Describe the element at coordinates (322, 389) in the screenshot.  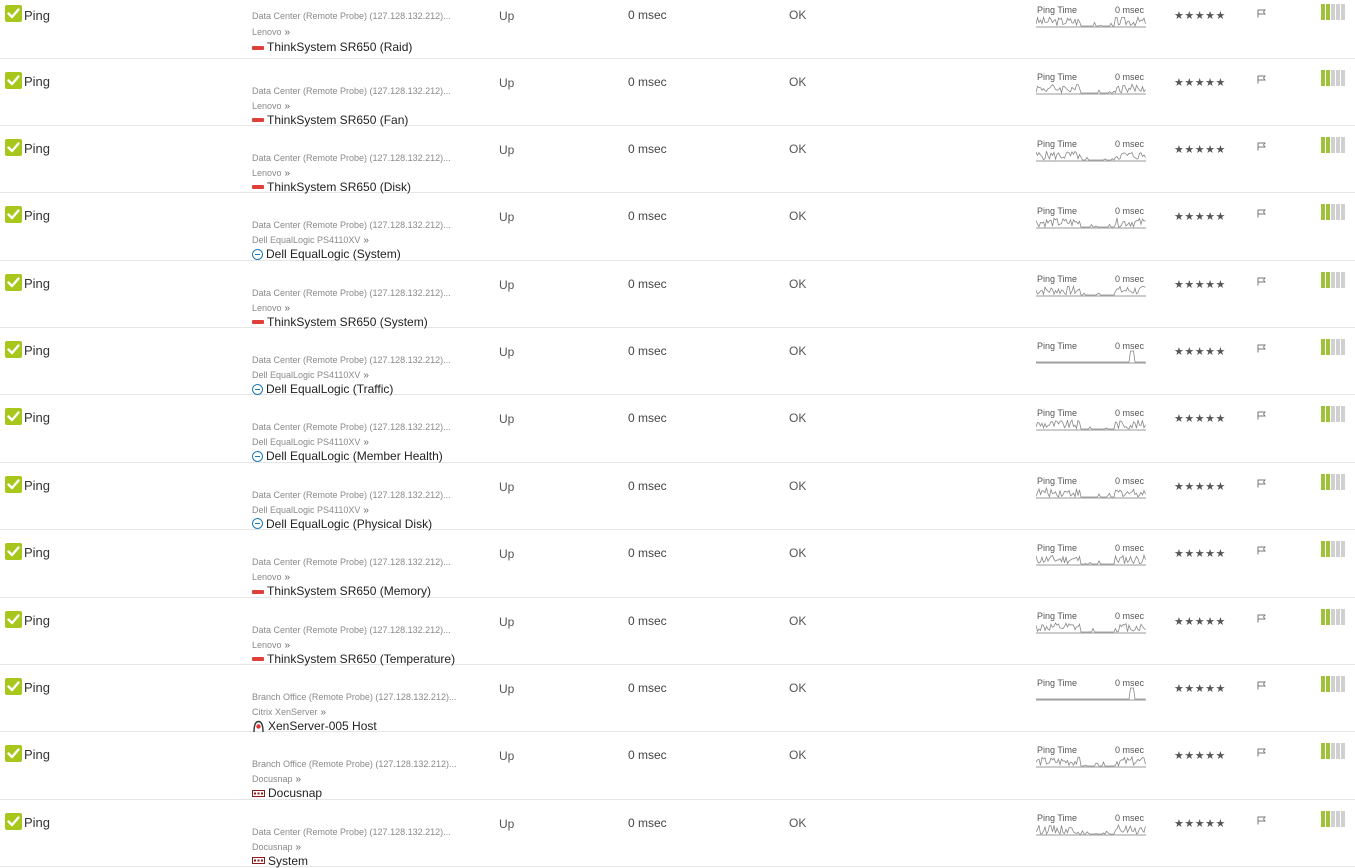
I see `device-link: Dell EqualLogic (Traffic)` at that location.